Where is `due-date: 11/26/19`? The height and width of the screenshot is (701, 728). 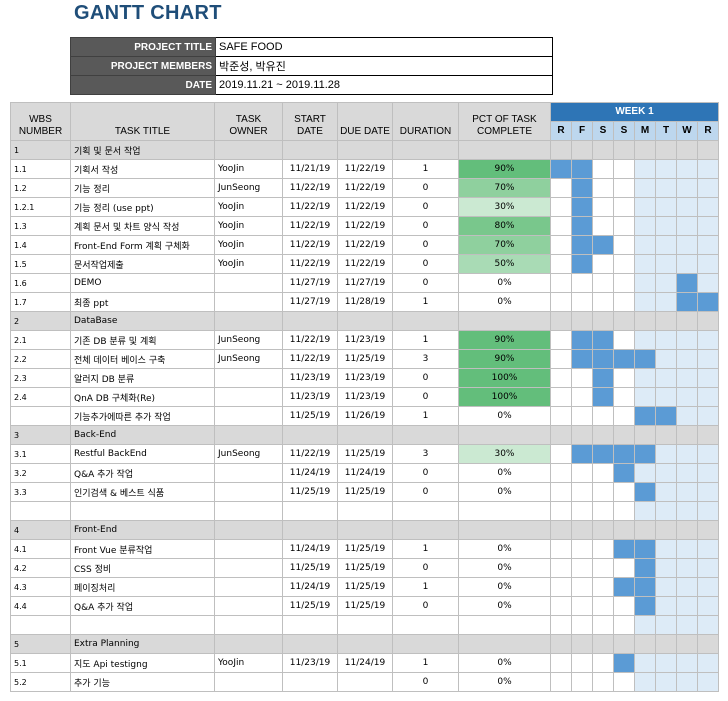
due-date: 11/26/19 is located at coordinates (365, 416).